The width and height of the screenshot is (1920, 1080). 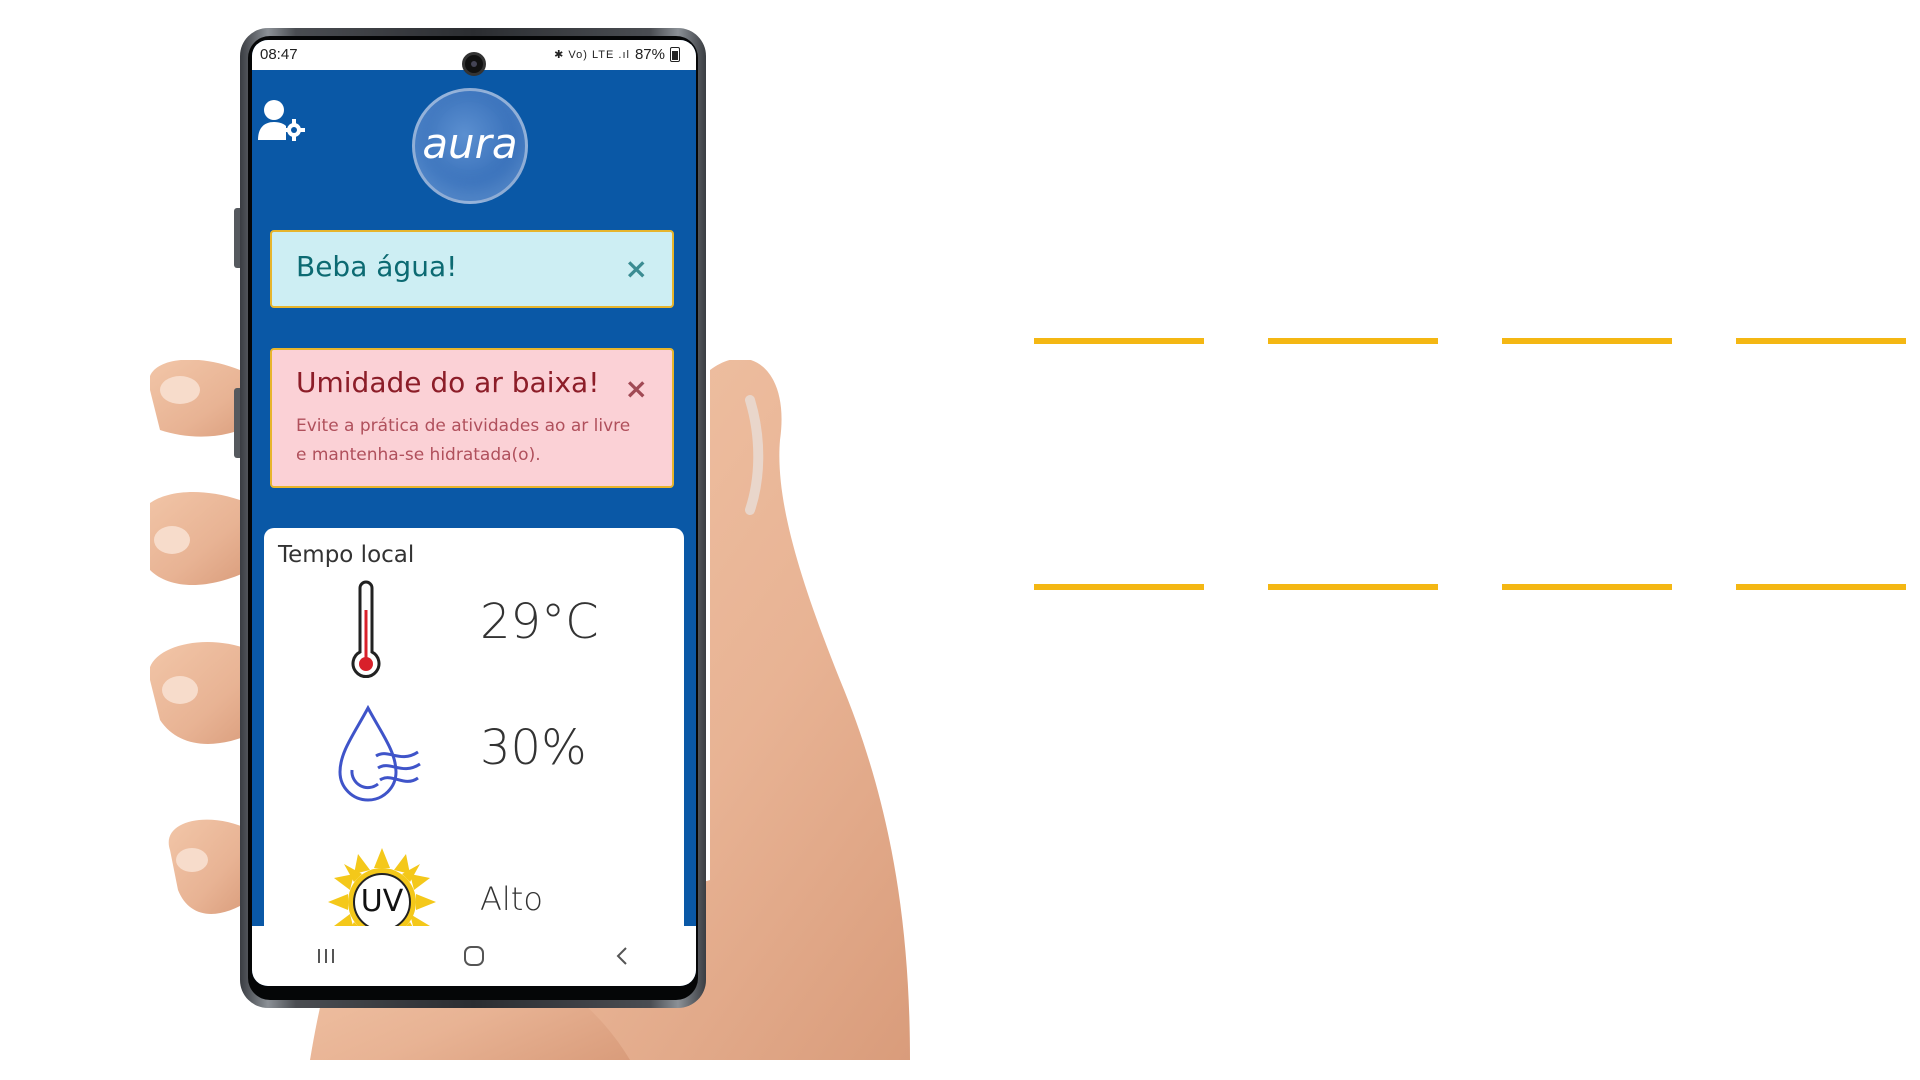 I want to click on status-indicators: ✱ Vo) LTE .ıl 87%, so click(x=617, y=54).